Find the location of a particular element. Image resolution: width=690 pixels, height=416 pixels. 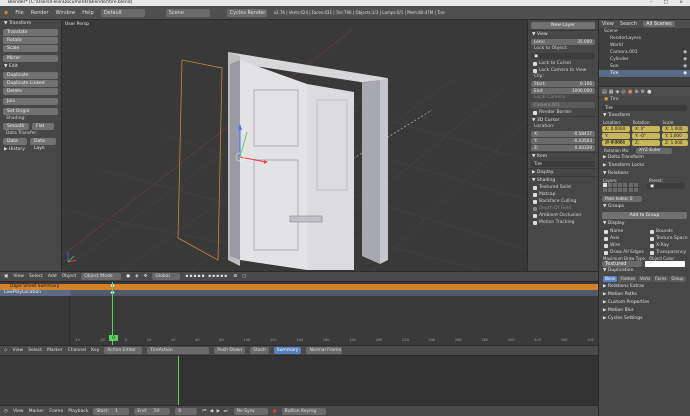

outliner-item-scene: Scene is located at coordinates (644, 31).